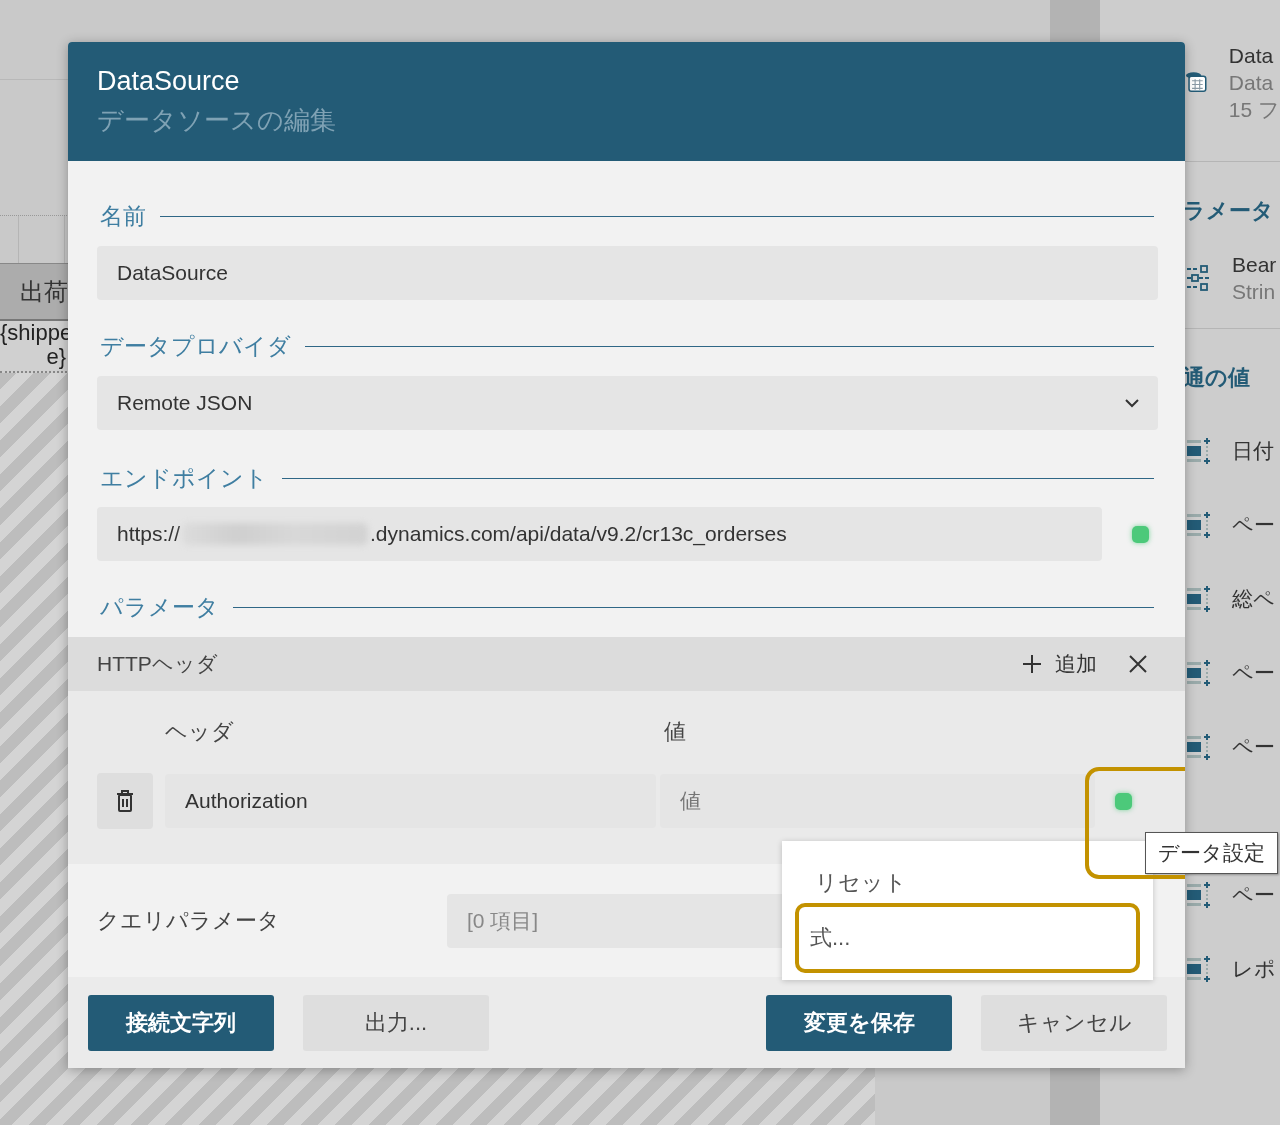 This screenshot has height=1125, width=1280. I want to click on chevron-down-icon, so click(1132, 403).